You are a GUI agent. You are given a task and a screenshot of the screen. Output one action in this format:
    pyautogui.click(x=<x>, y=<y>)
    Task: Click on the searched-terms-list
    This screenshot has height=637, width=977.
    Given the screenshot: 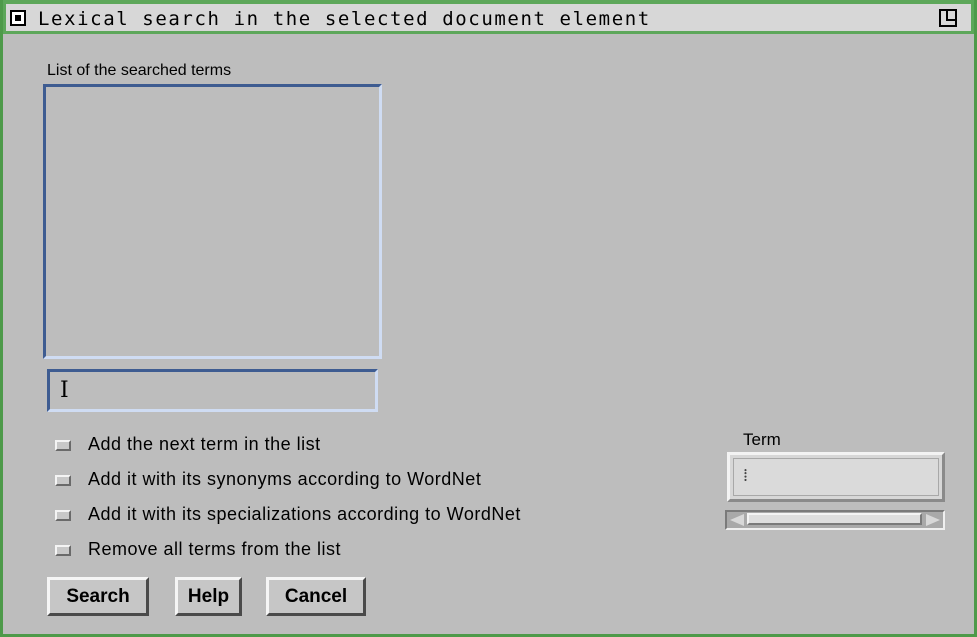 What is the action you would take?
    pyautogui.click(x=212, y=221)
    